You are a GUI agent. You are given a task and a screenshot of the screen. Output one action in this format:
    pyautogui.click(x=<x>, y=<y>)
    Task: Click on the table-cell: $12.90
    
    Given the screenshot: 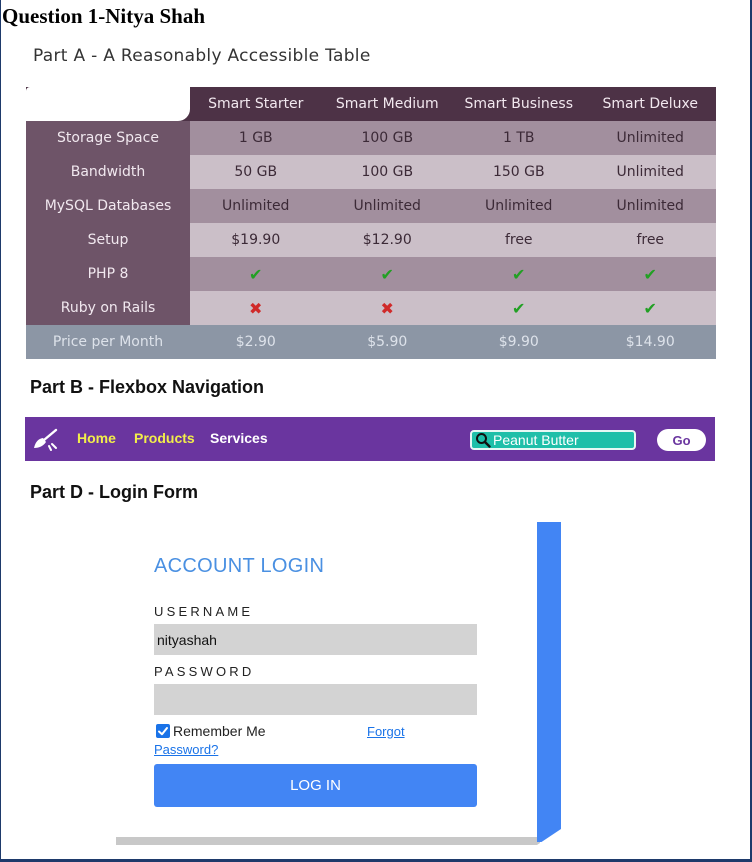 What is the action you would take?
    pyautogui.click(x=387, y=240)
    